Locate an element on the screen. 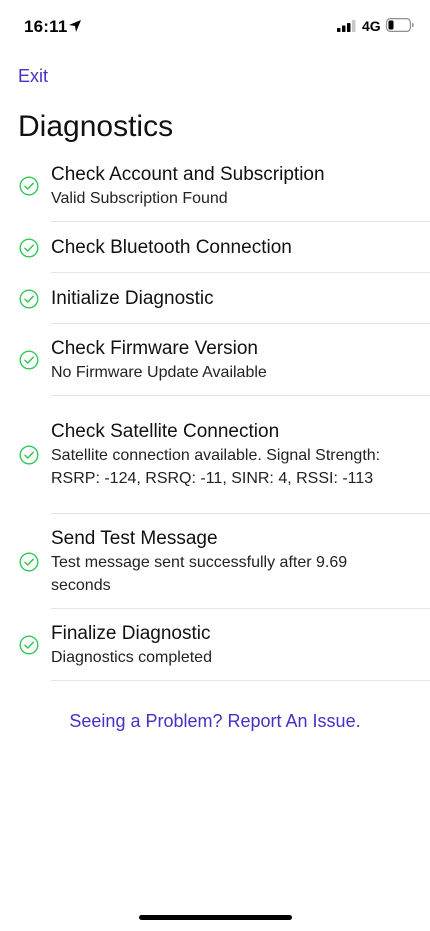  diagnostic-title: Finalize Diagnostic is located at coordinates (131, 633).